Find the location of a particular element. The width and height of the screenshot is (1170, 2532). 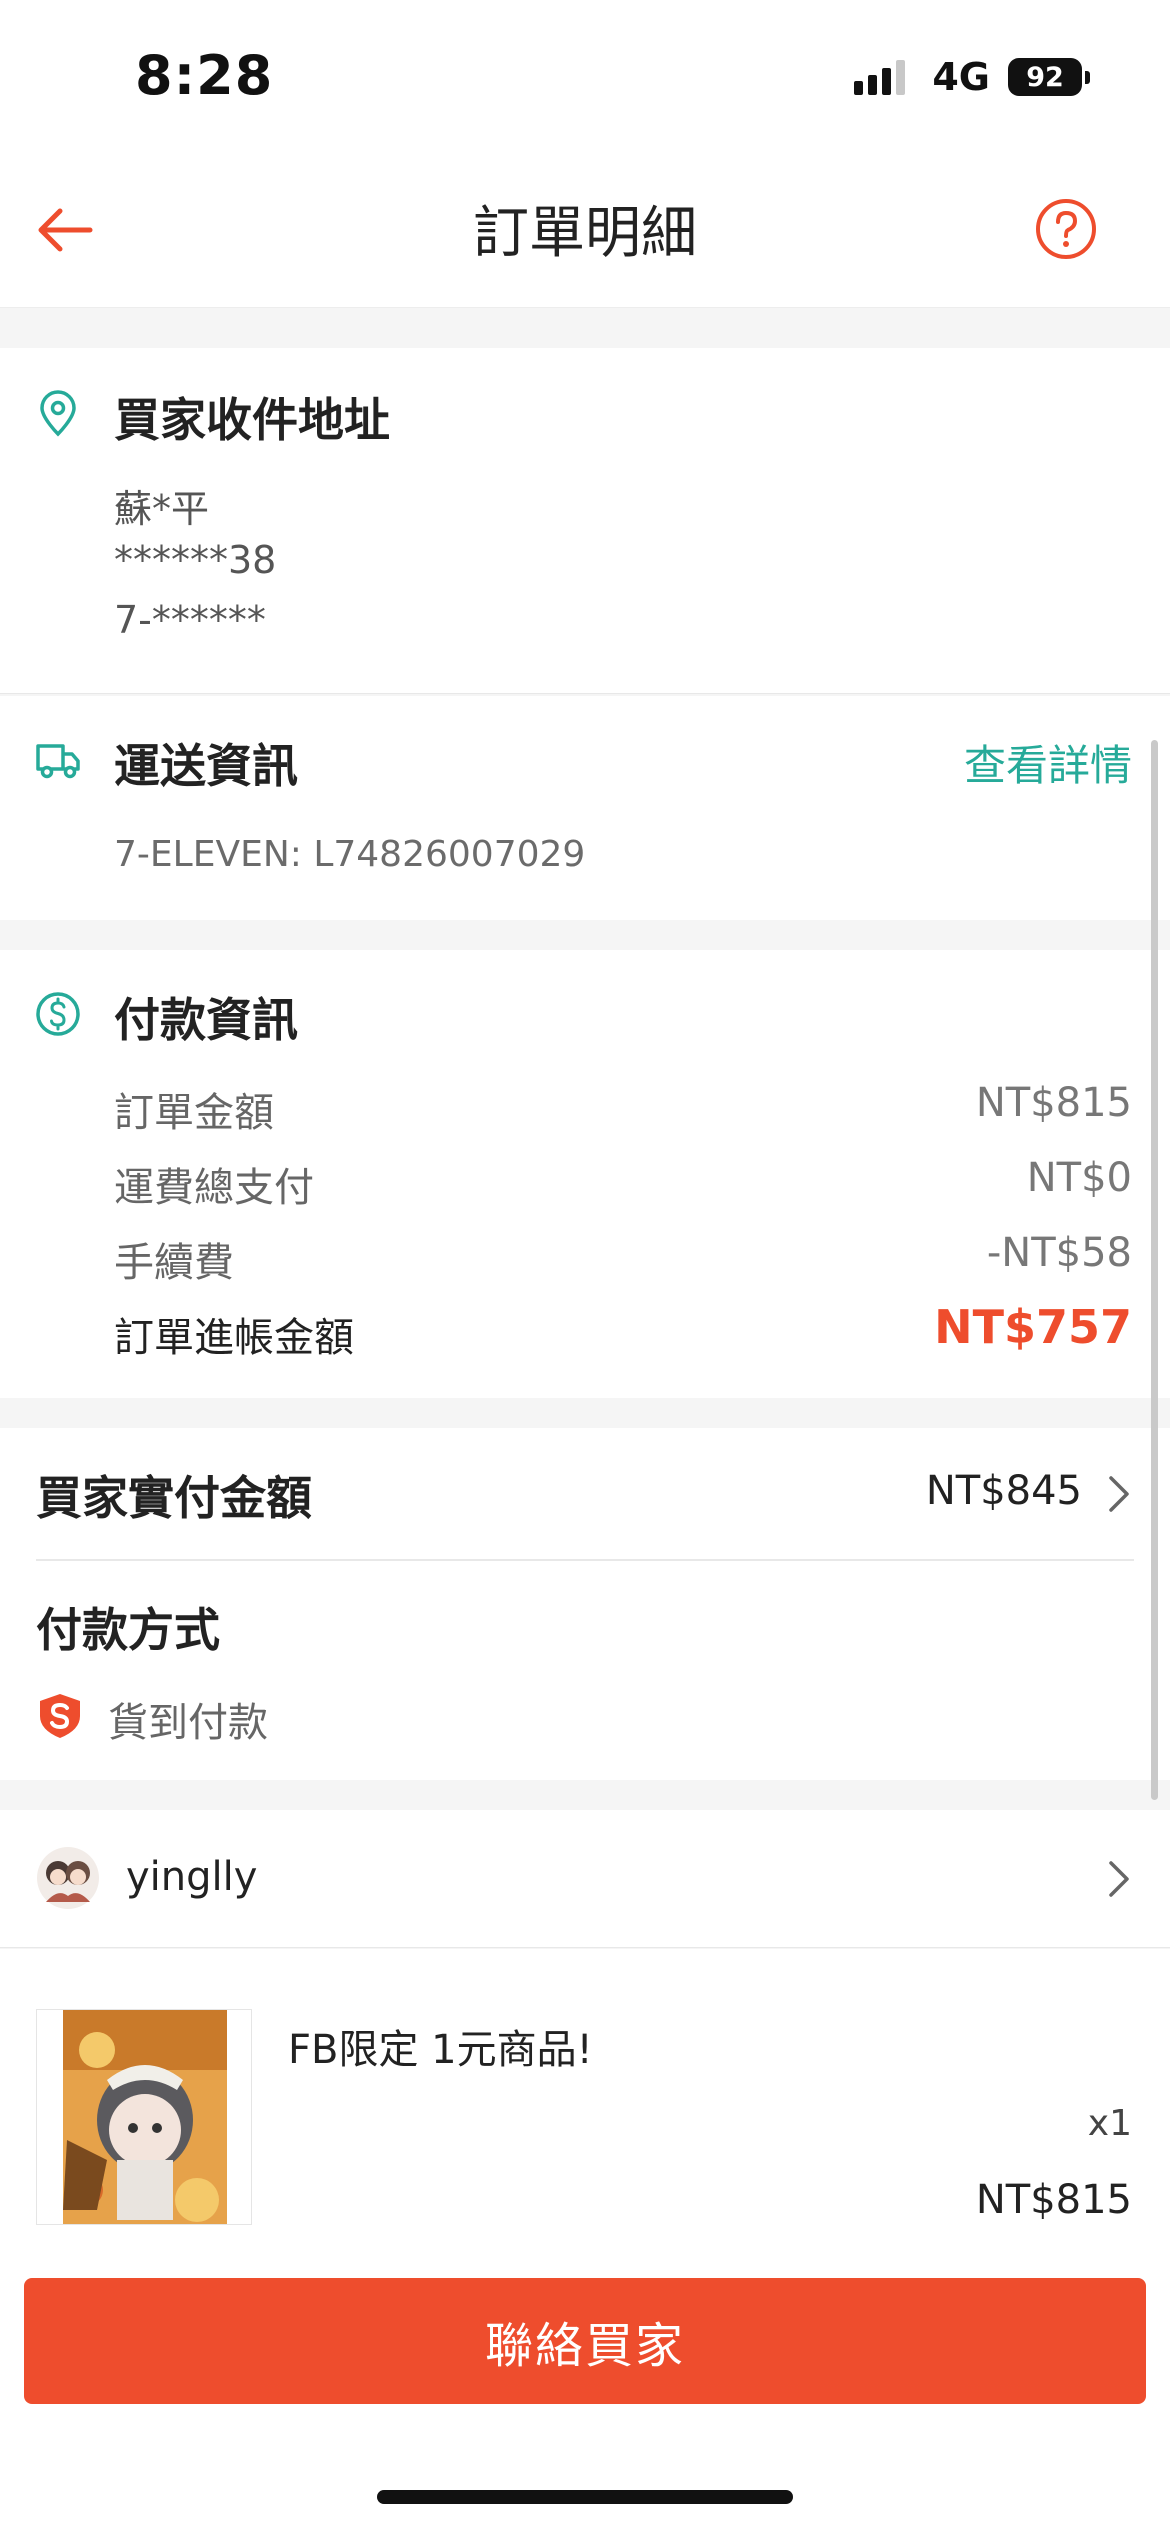

shopee-shield-icon is located at coordinates (60, 1716).